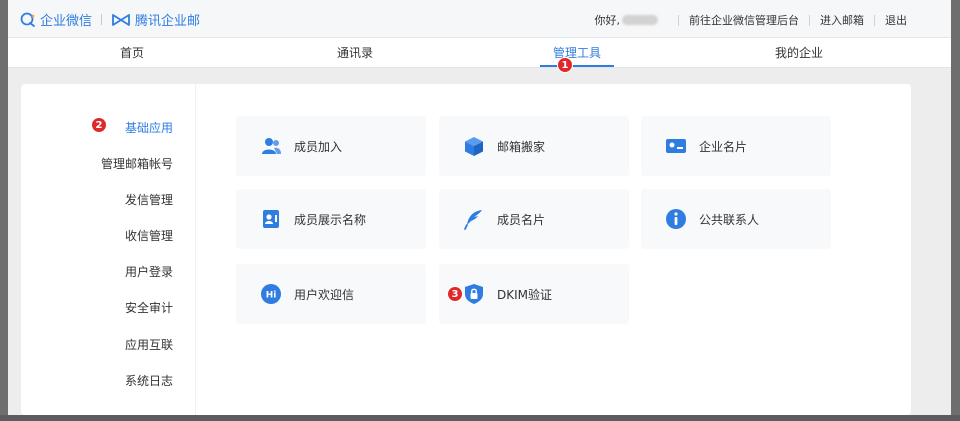 The width and height of the screenshot is (960, 421). What do you see at coordinates (99, 125) in the screenshot?
I see `step-badge-2: 2` at bounding box center [99, 125].